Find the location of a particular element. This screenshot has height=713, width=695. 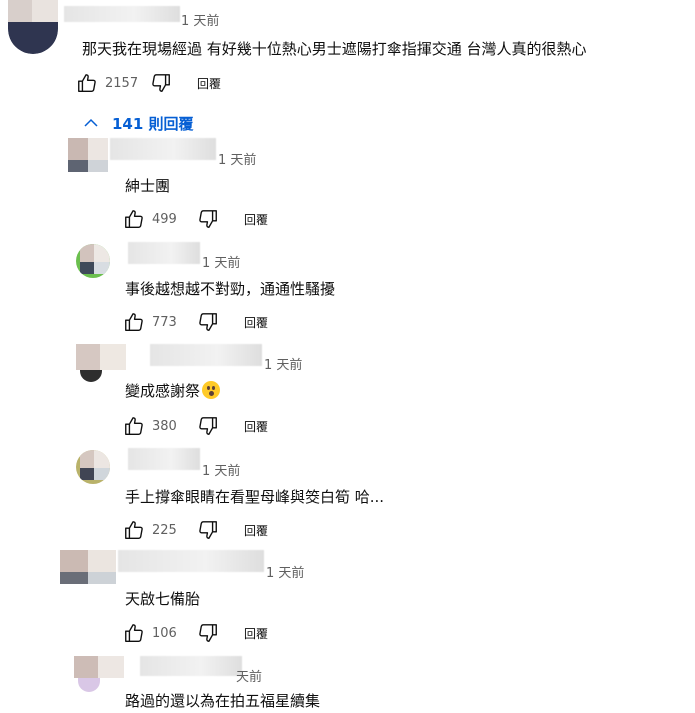

reply-comment: 1 天前 手上撐傘眼睛在看聖母峰與筊白筍 哈... 225 回覆 is located at coordinates (347, 497).